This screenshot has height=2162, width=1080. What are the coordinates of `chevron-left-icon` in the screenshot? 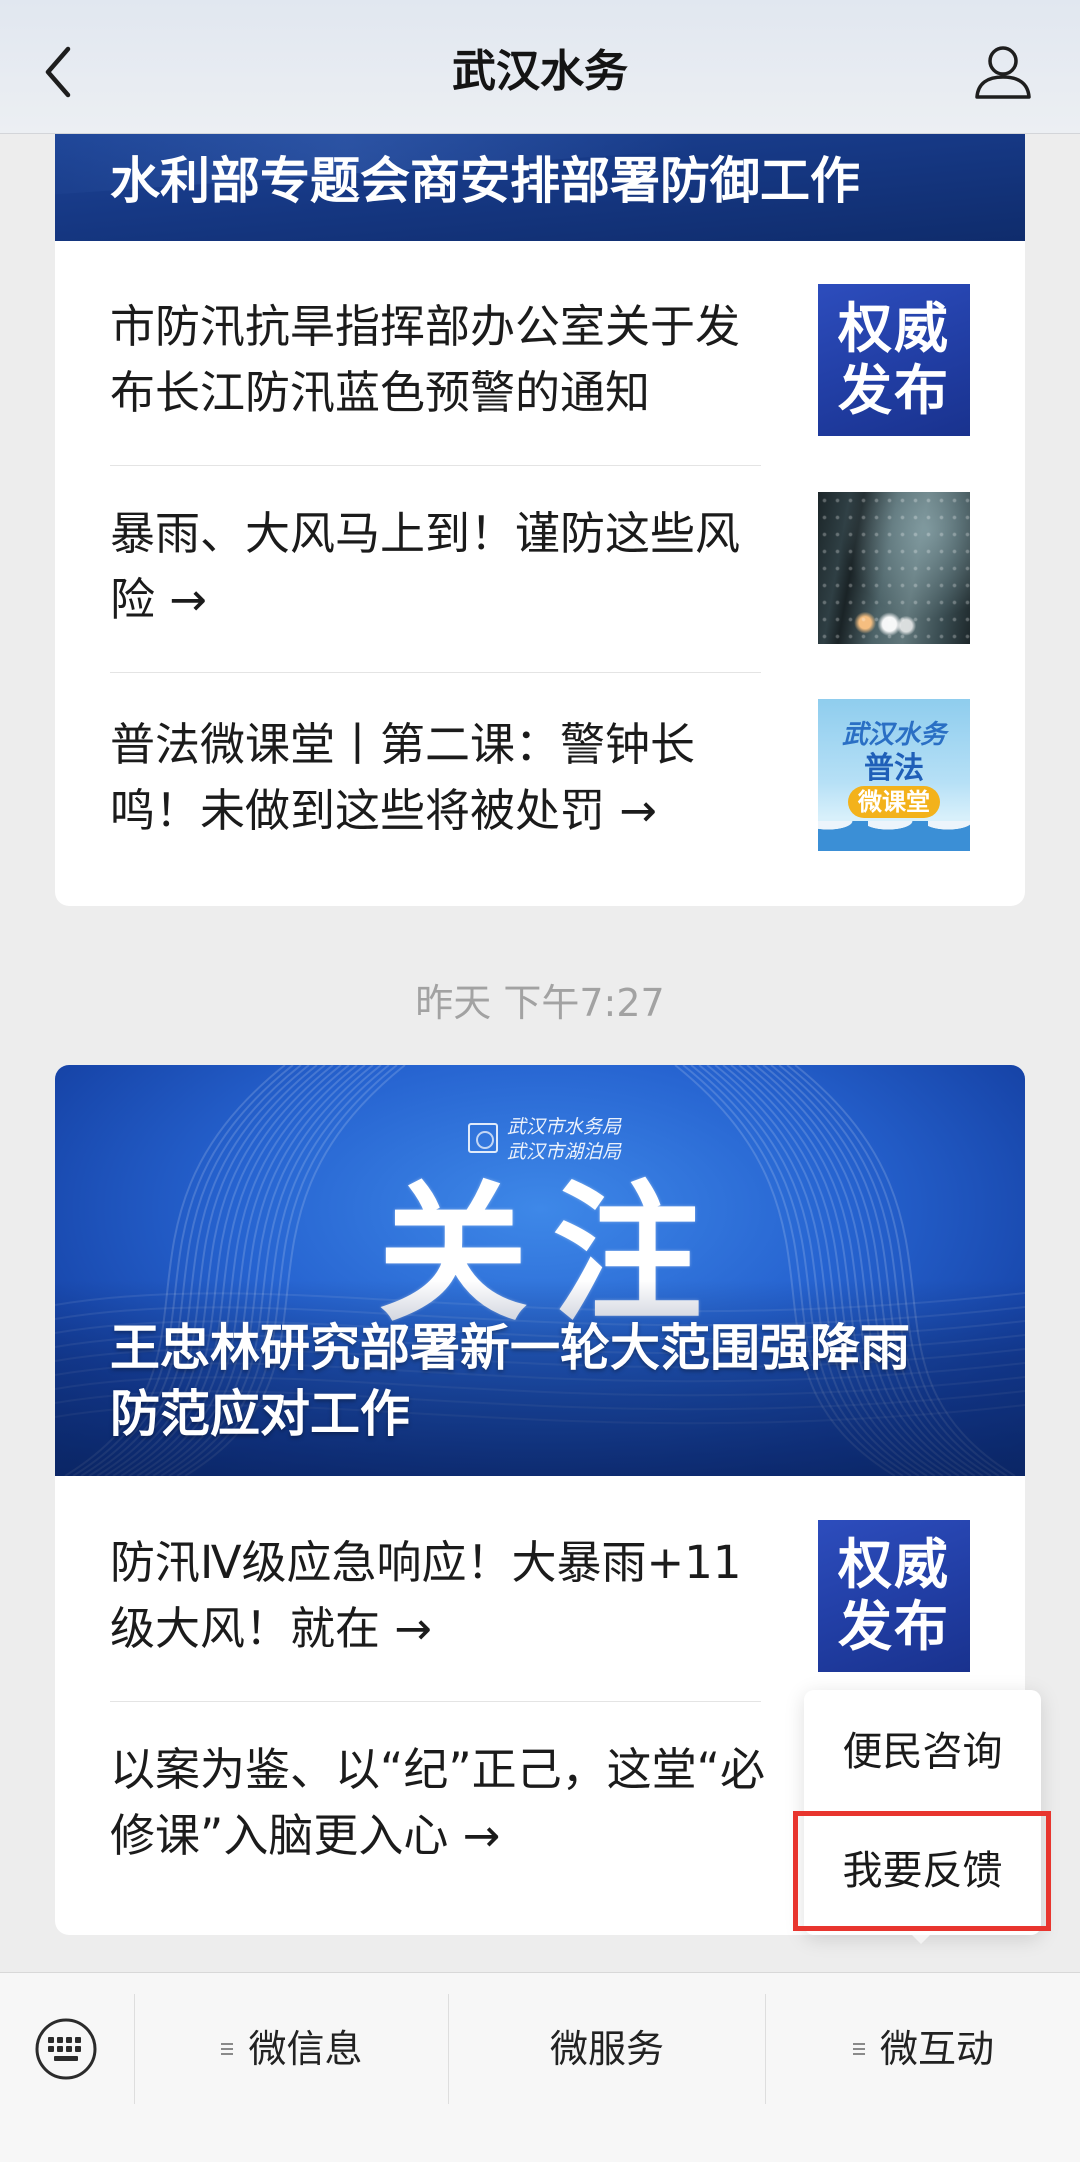 It's located at (58, 72).